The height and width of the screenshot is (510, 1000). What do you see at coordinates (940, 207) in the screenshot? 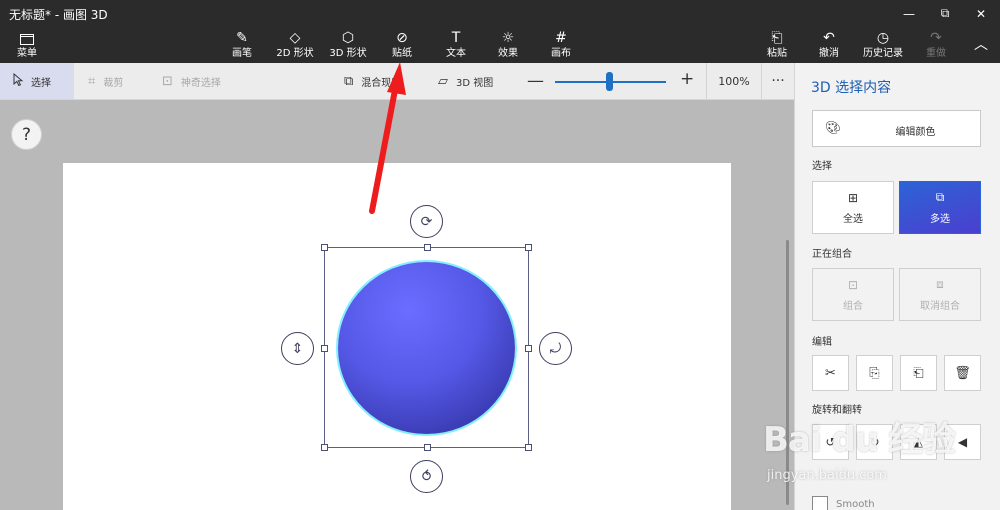
I see `multi-select-button: ⧉ 多选` at bounding box center [940, 207].